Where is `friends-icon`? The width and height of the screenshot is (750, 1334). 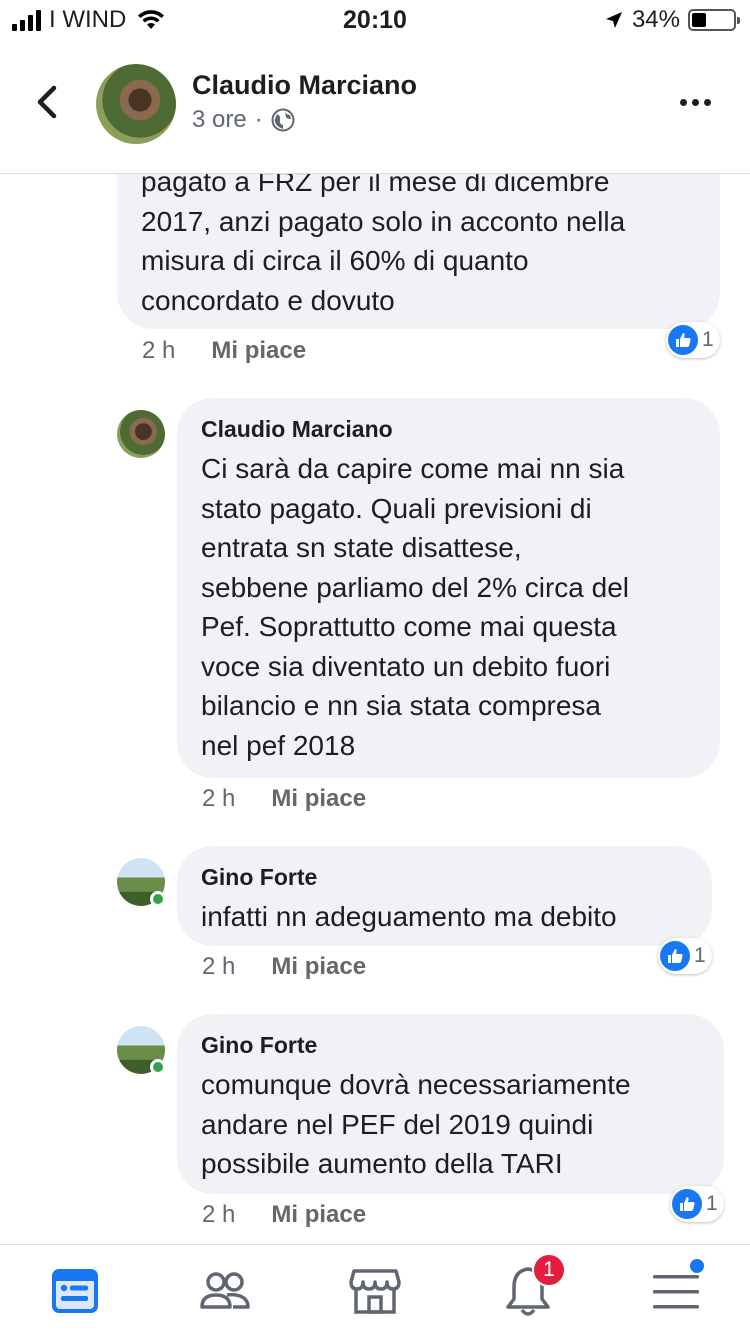 friends-icon is located at coordinates (225, 1290).